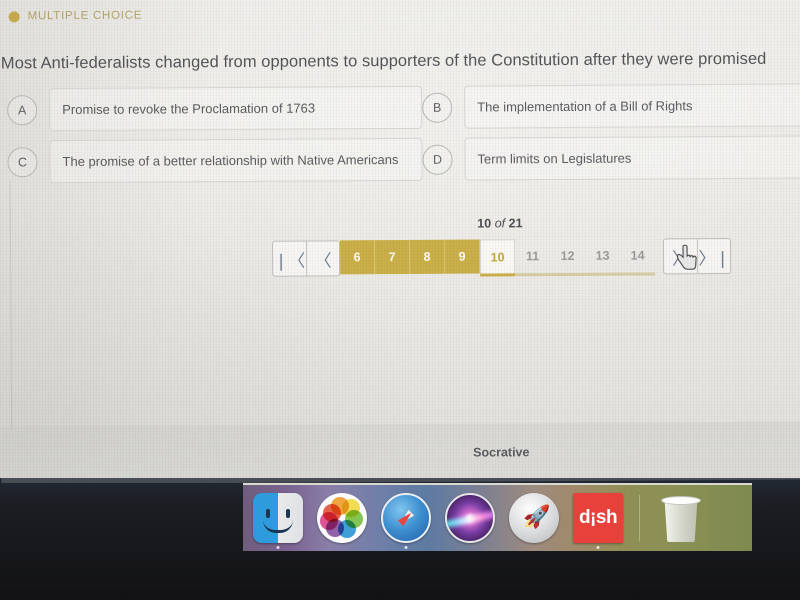 This screenshot has height=600, width=800. Describe the element at coordinates (632, 106) in the screenshot. I see `answer-text-b: The implementation of a Bill of Rights` at that location.